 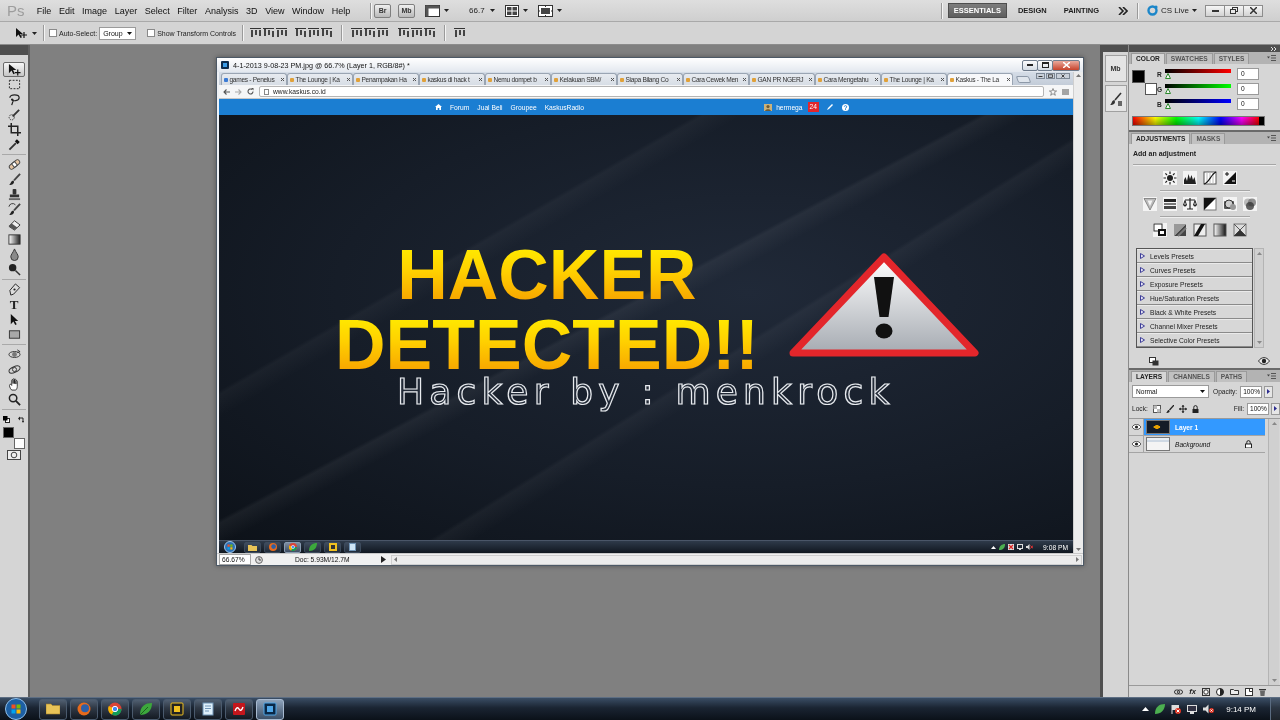 I want to click on menu-item: Filter, so click(x=187, y=10).